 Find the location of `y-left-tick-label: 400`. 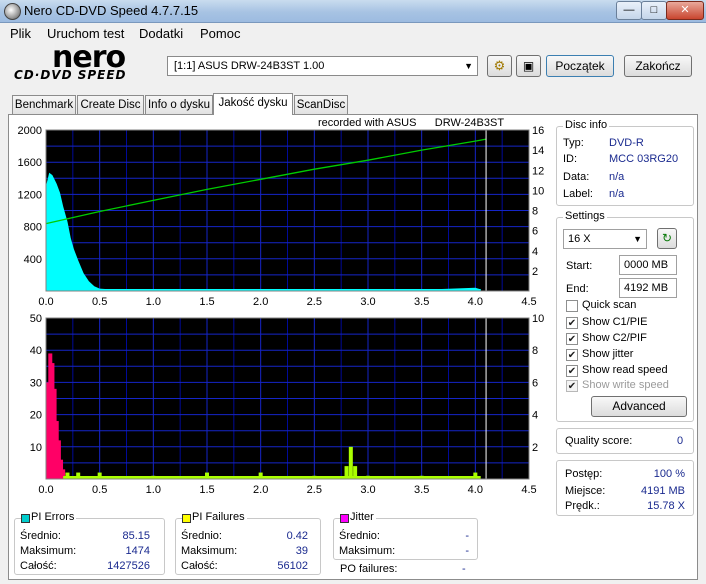

y-left-tick-label: 400 is located at coordinates (33, 260).